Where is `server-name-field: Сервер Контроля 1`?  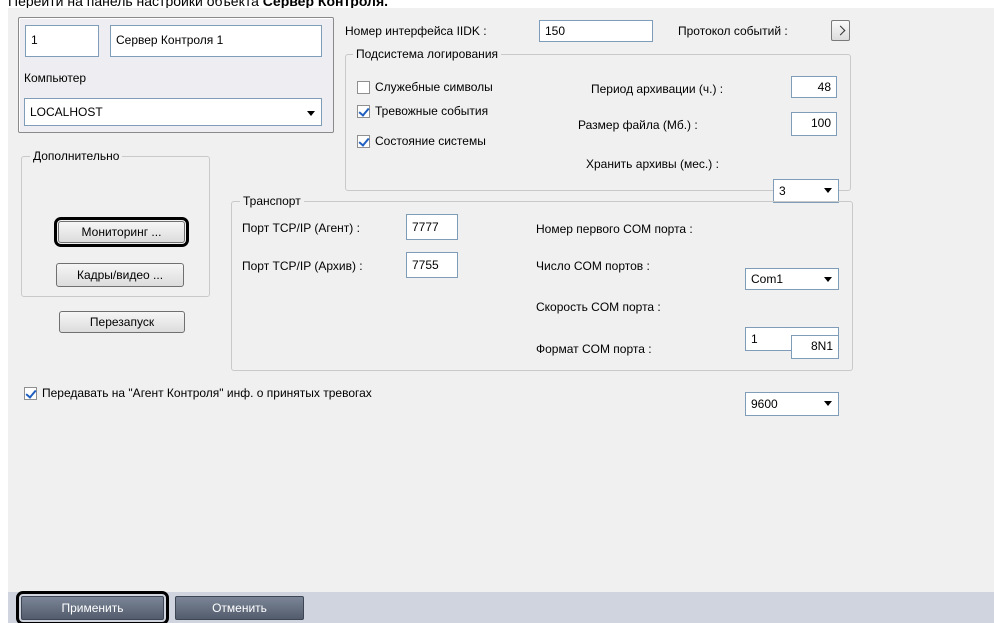 server-name-field: Сервер Контроля 1 is located at coordinates (216, 41).